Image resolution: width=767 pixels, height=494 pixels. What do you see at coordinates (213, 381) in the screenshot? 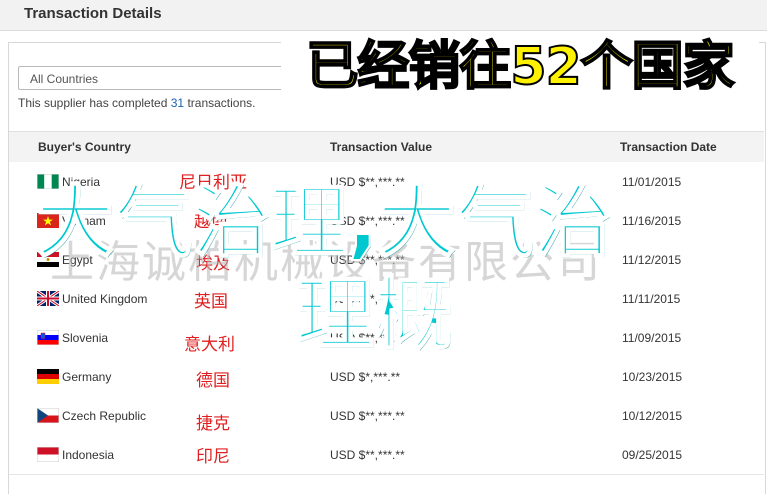
I see `cn-annotation: 德国` at bounding box center [213, 381].